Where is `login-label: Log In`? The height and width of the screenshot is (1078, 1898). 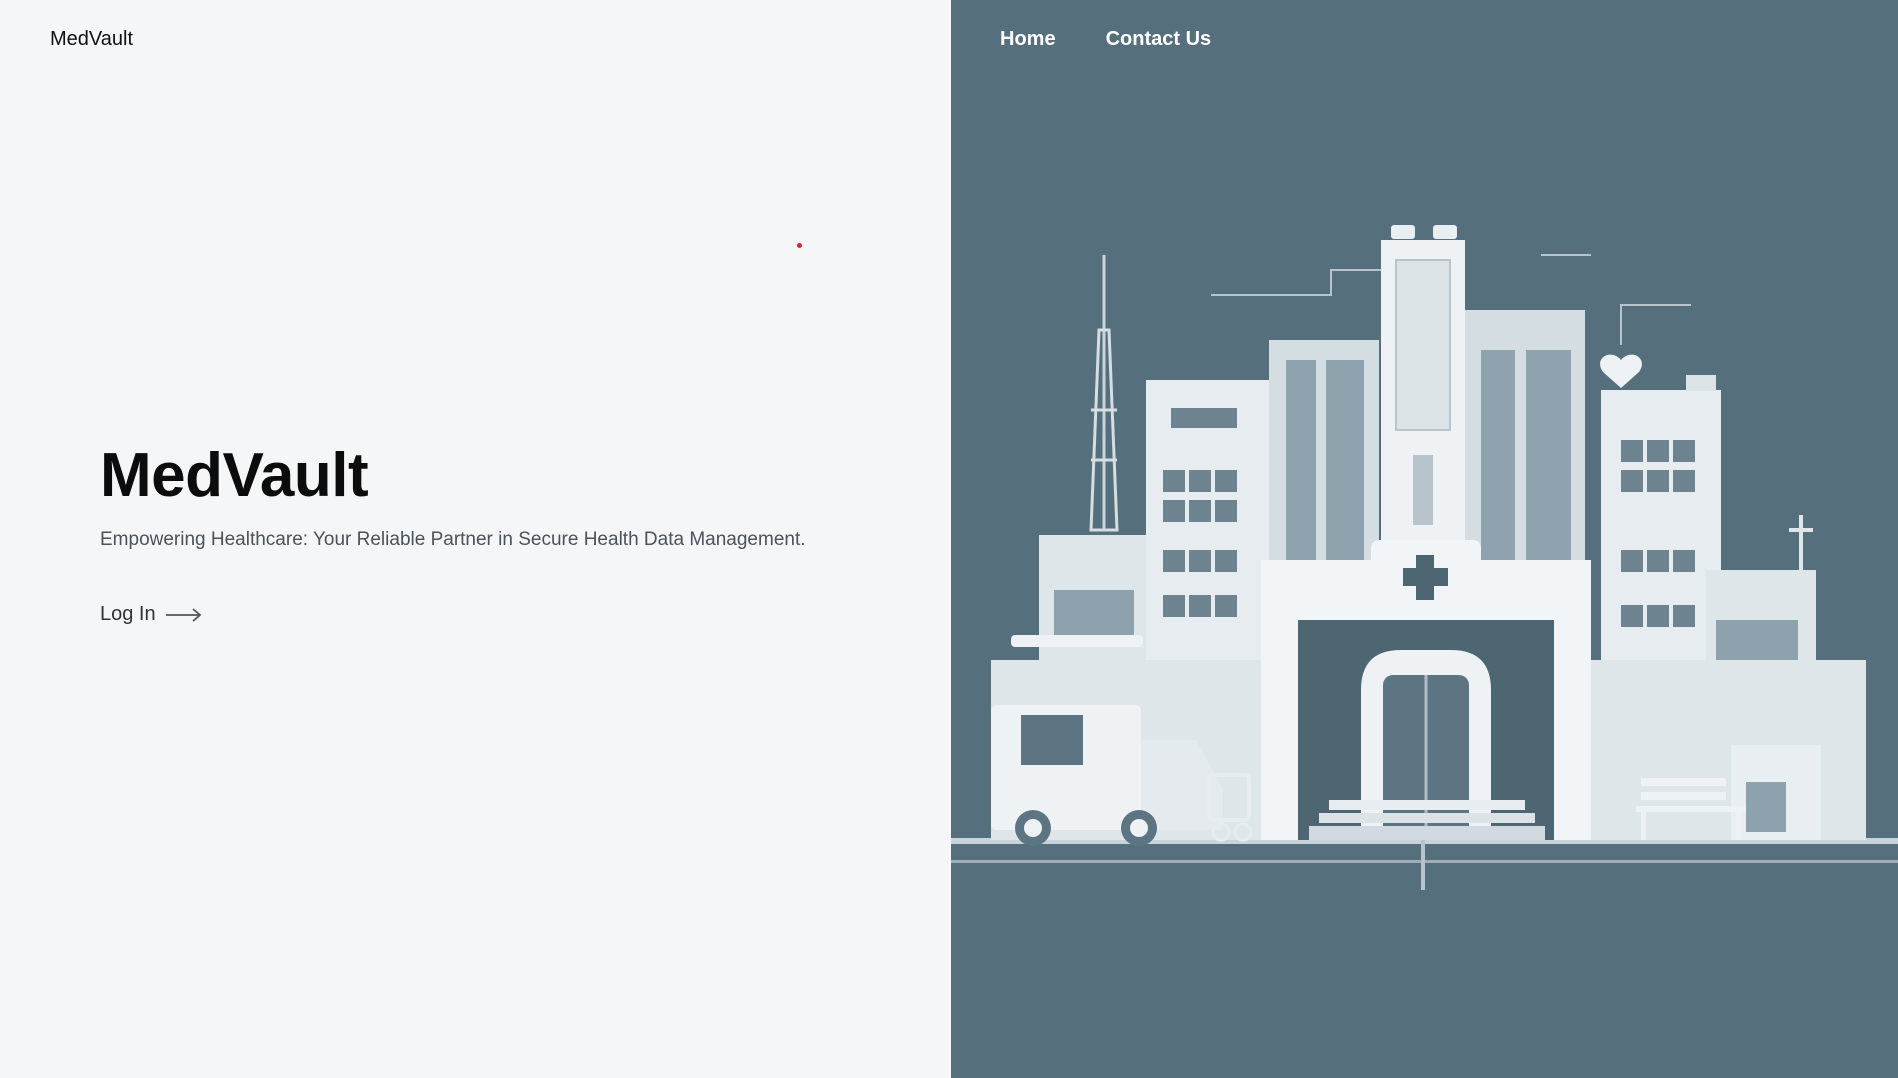 login-label: Log In is located at coordinates (128, 614).